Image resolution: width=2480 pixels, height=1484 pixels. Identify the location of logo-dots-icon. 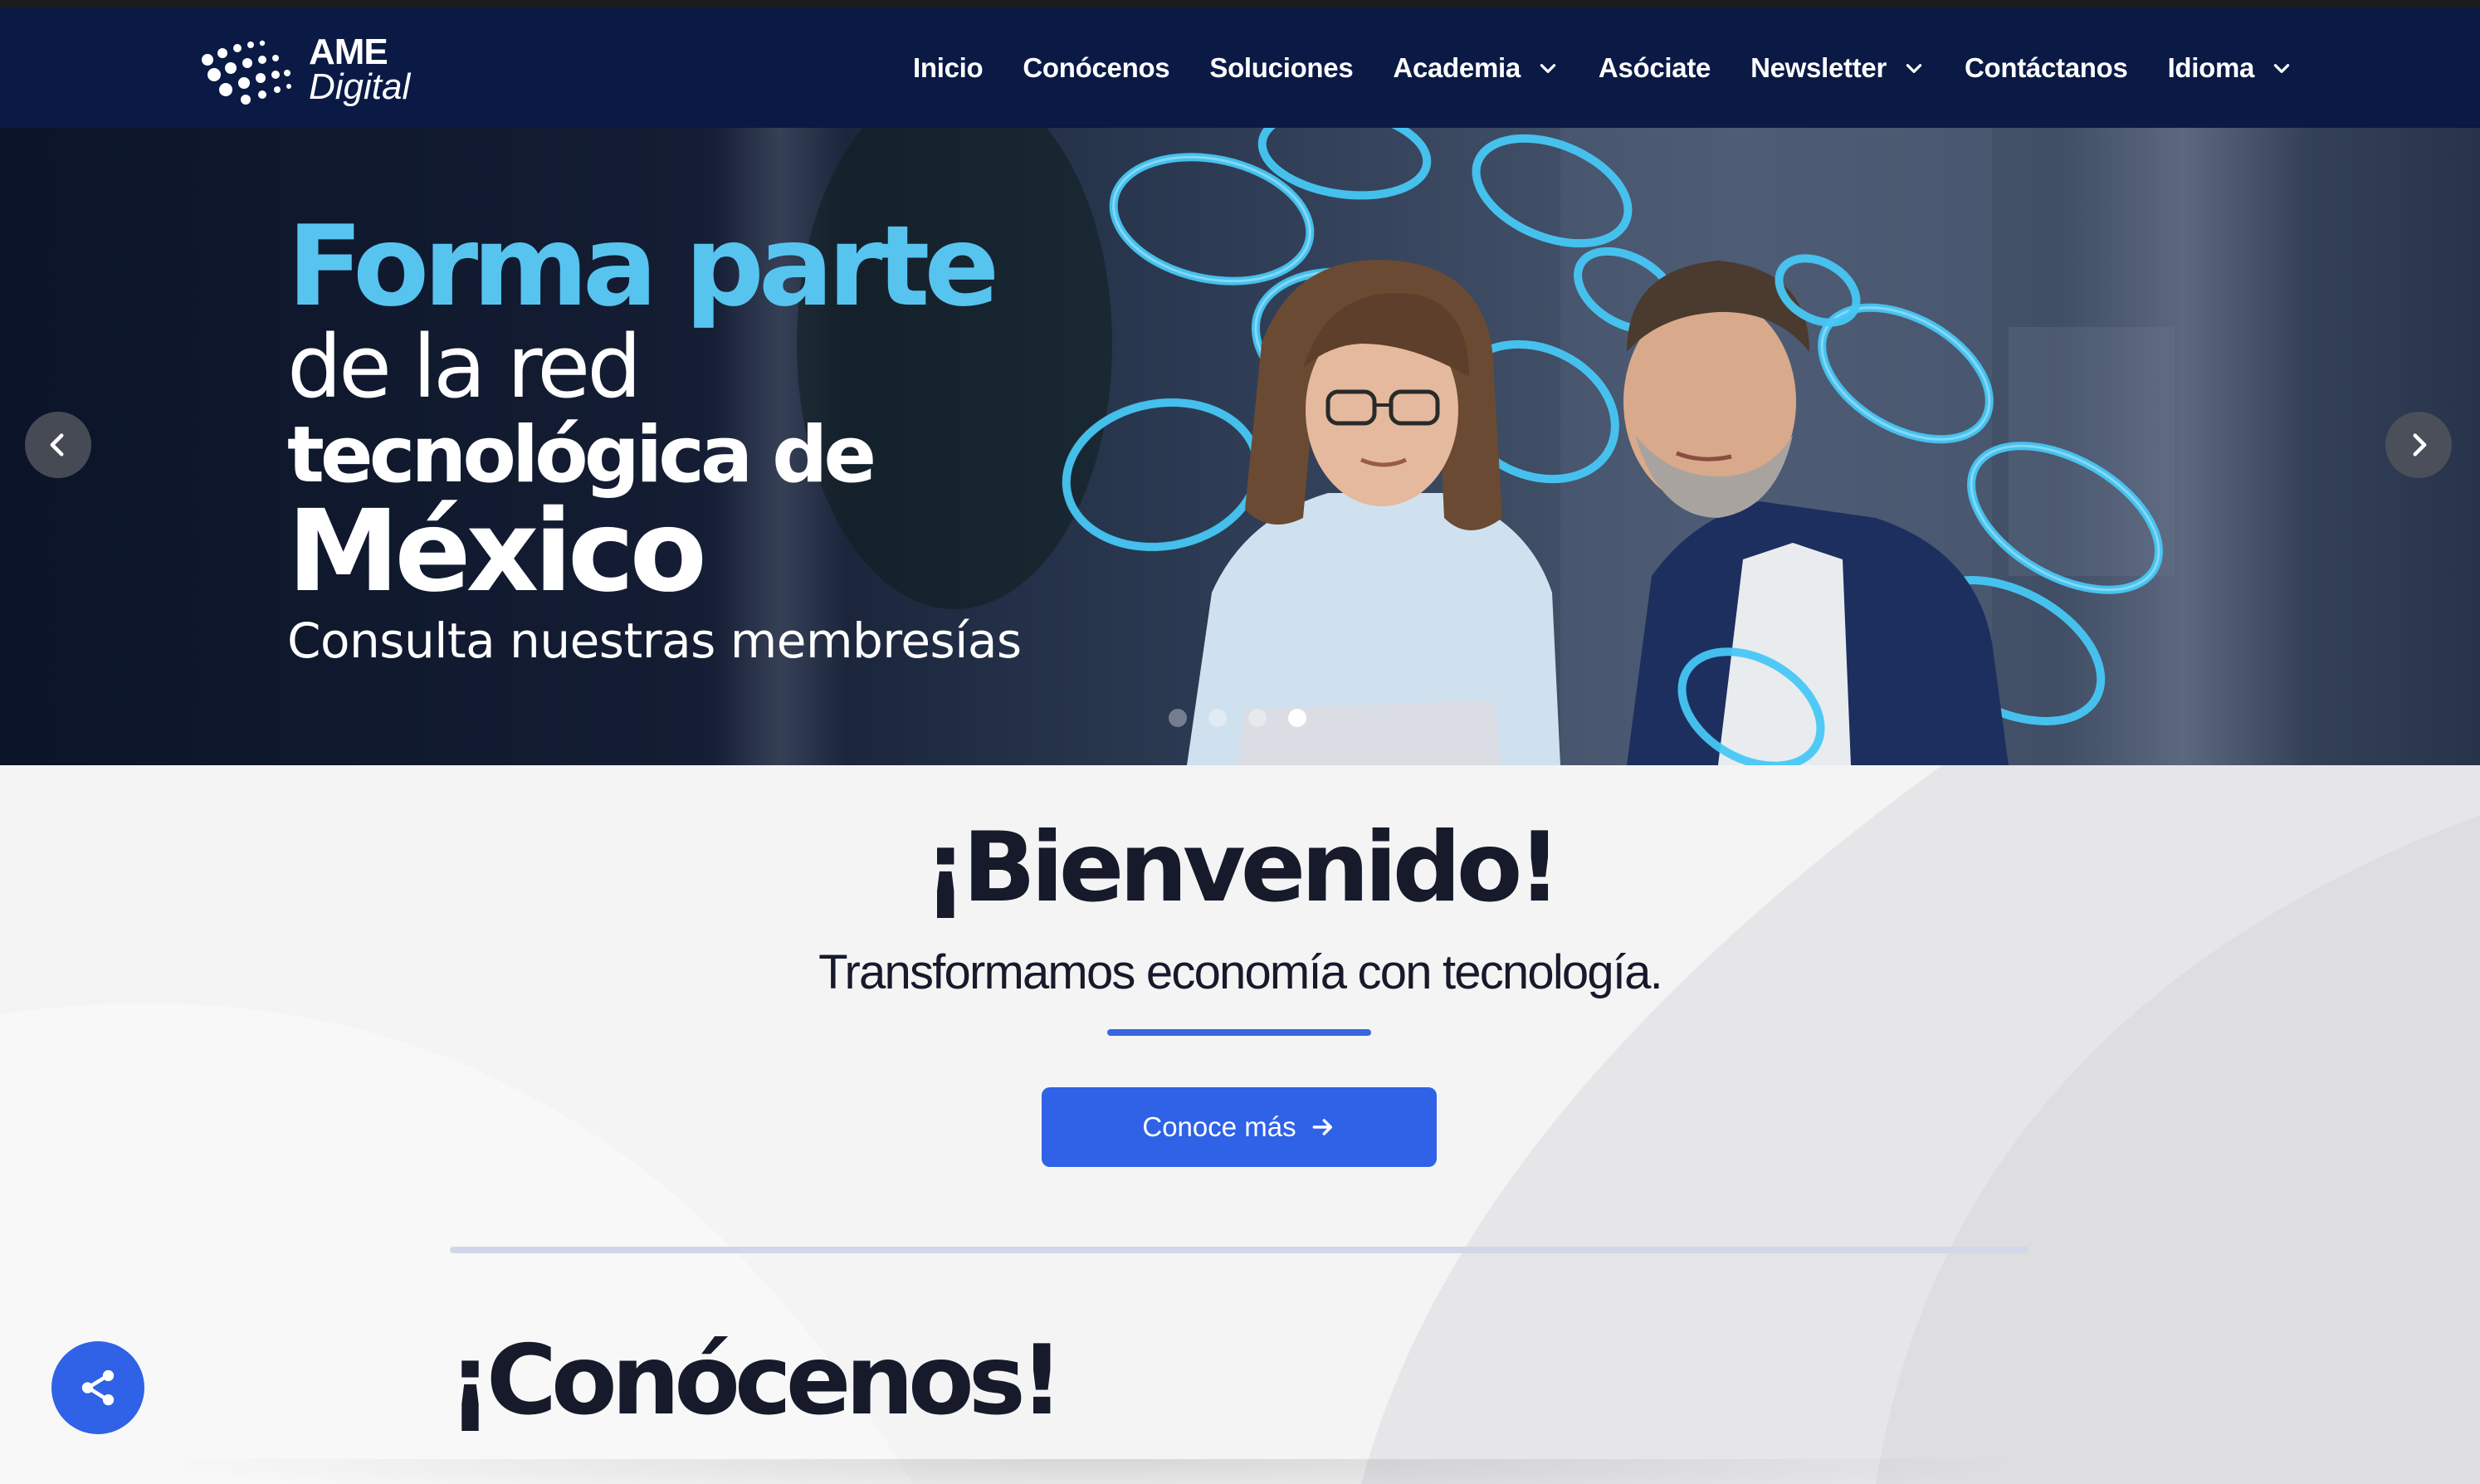
(246, 72).